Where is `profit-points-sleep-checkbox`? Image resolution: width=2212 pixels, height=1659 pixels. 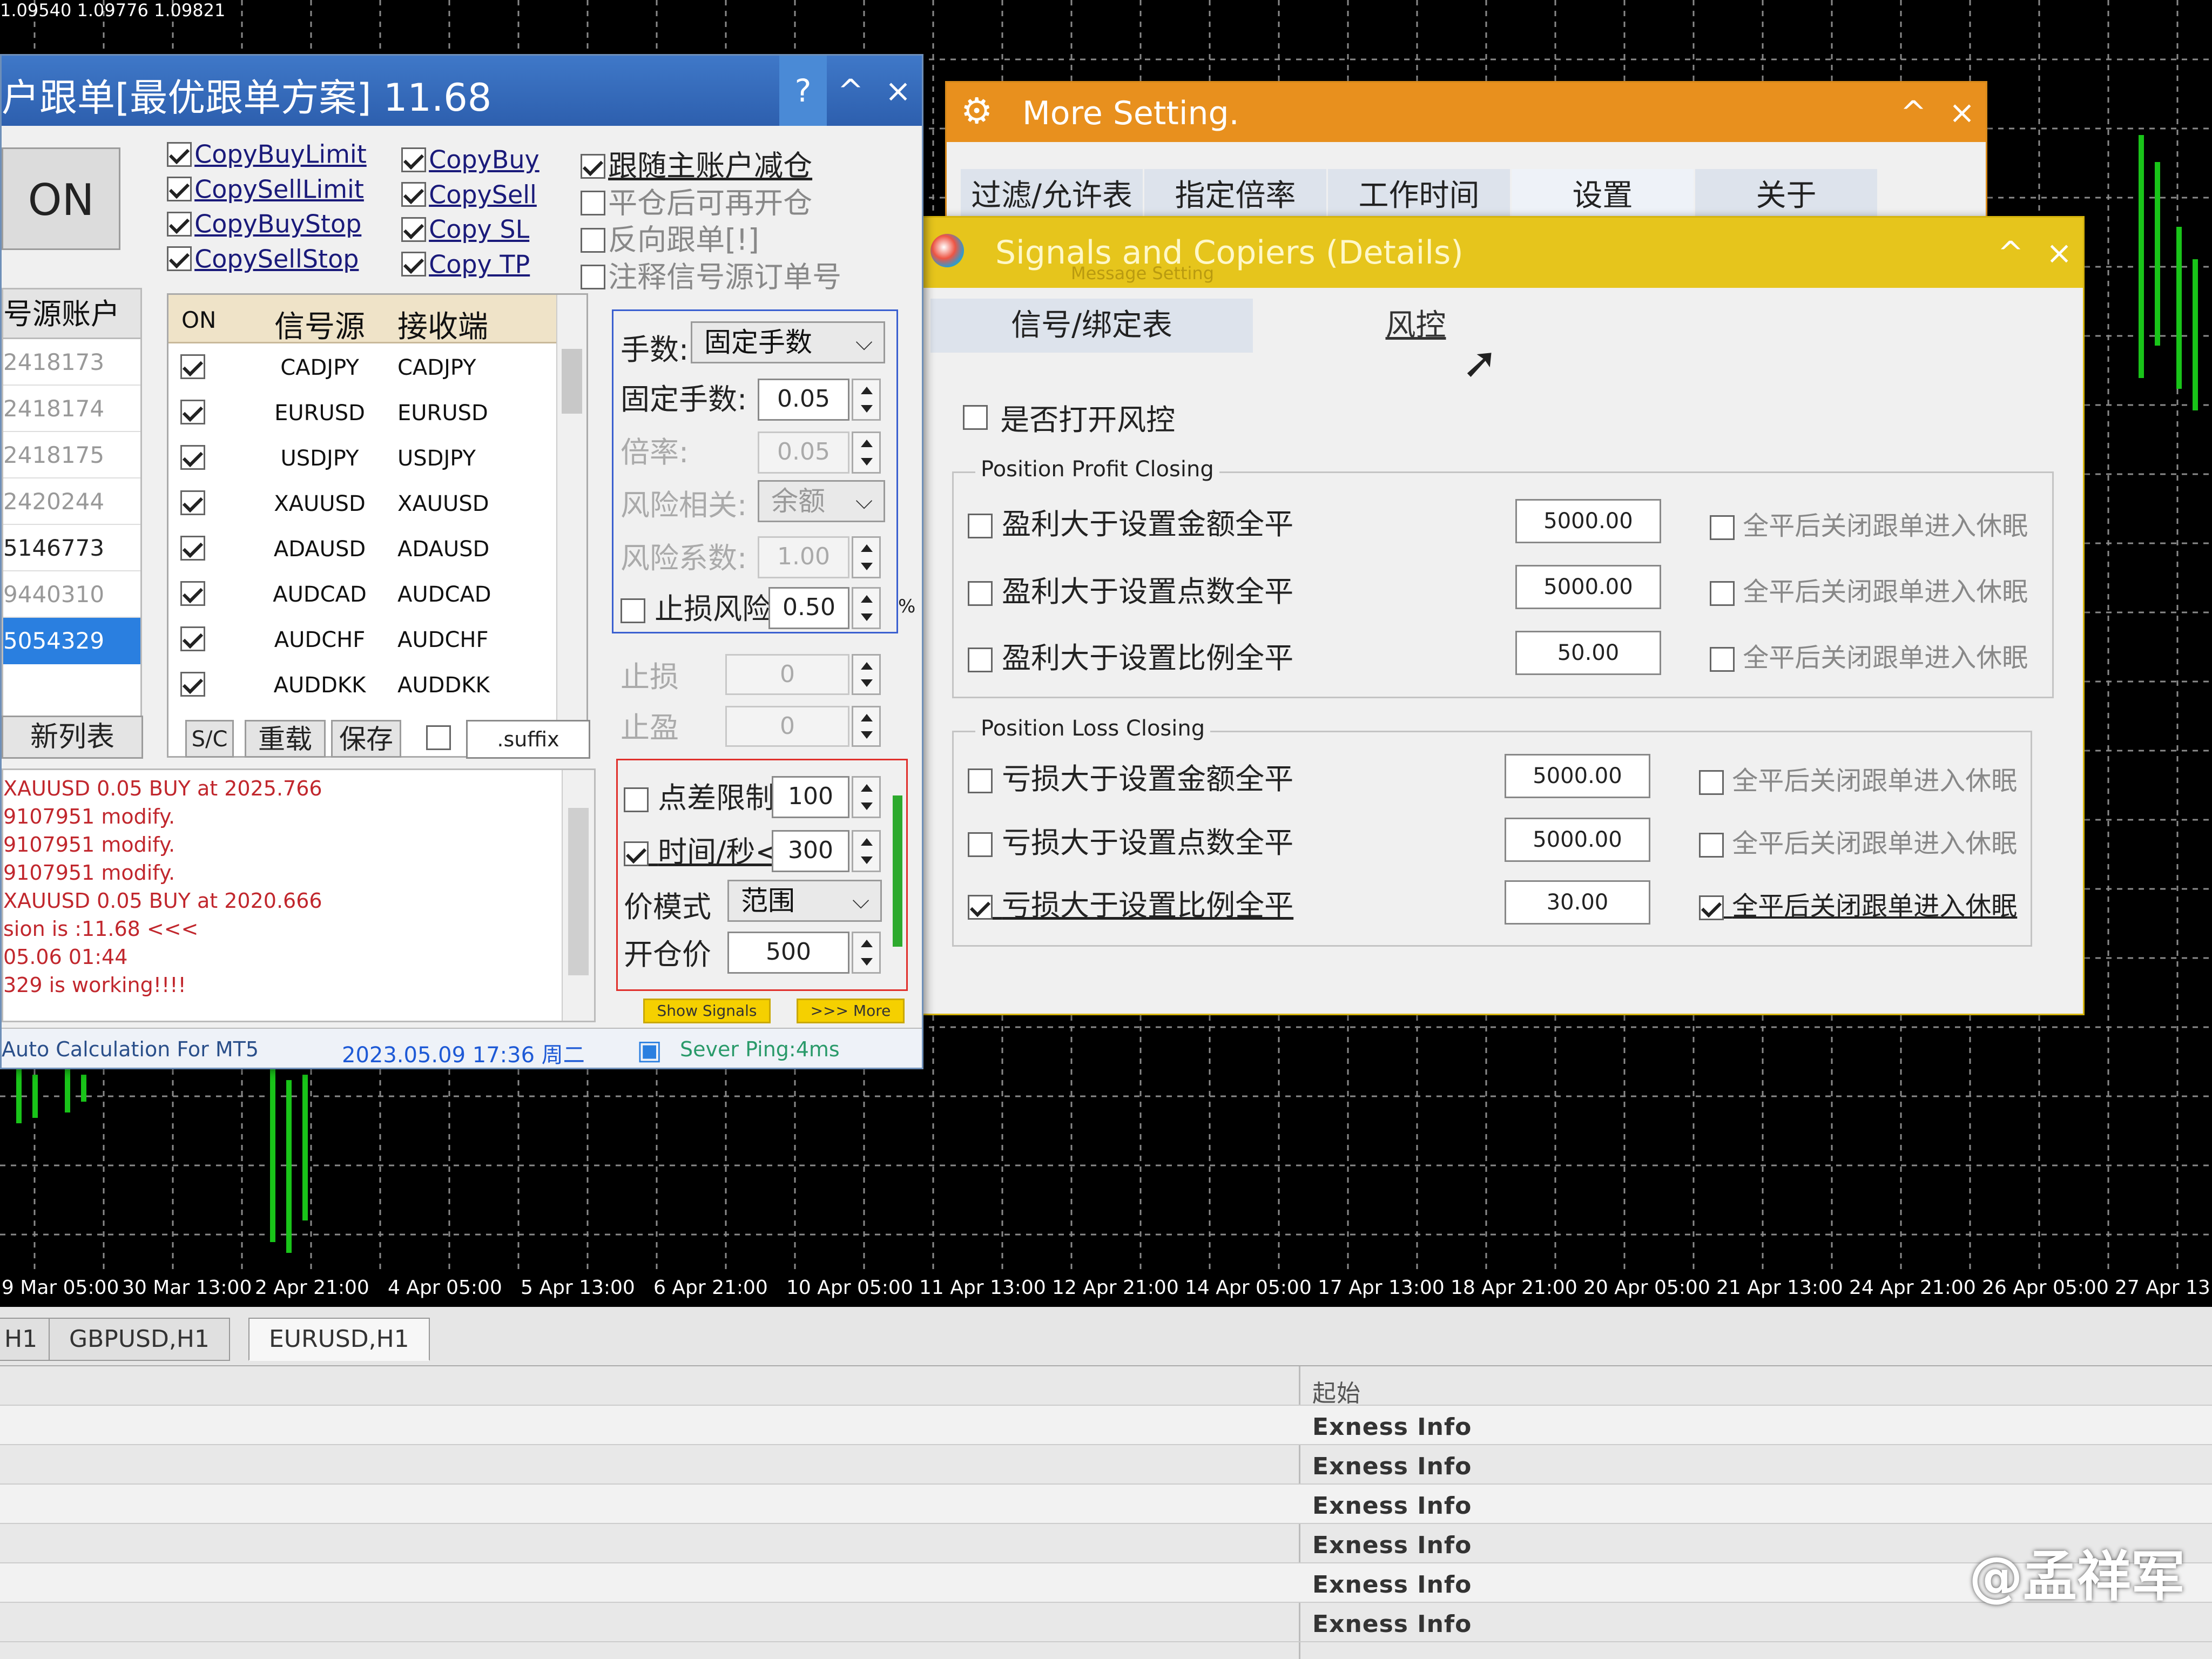
profit-points-sleep-checkbox is located at coordinates (1722, 593).